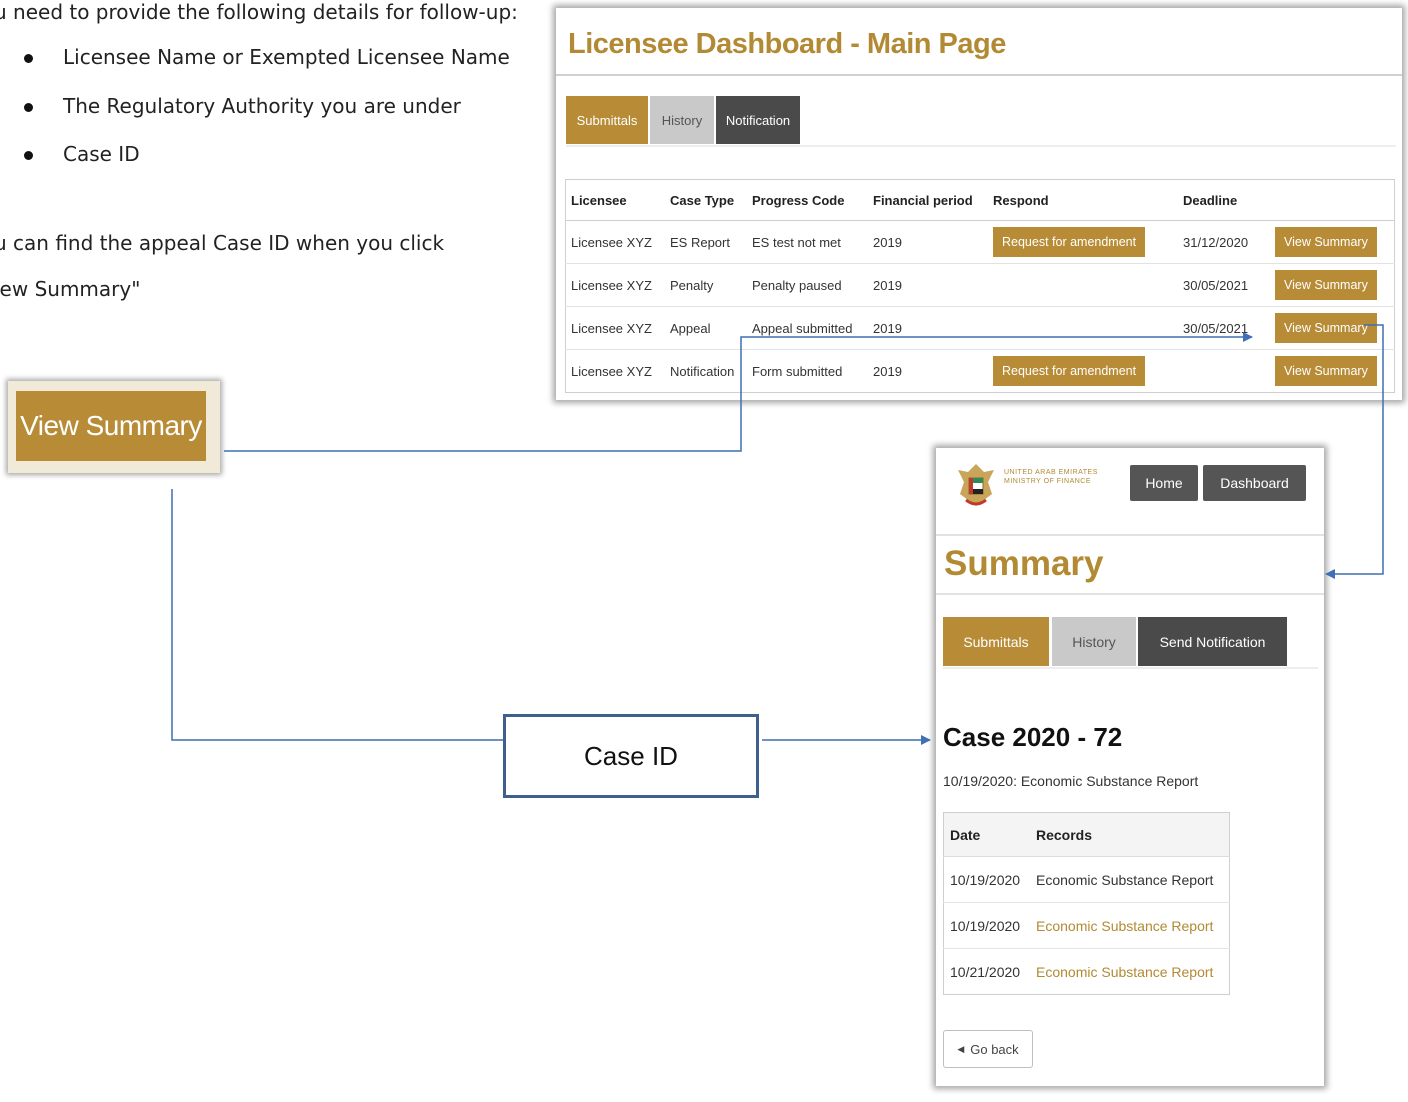  Describe the element at coordinates (337, 615) in the screenshot. I see `connector-big-button-to-caseid` at that location.